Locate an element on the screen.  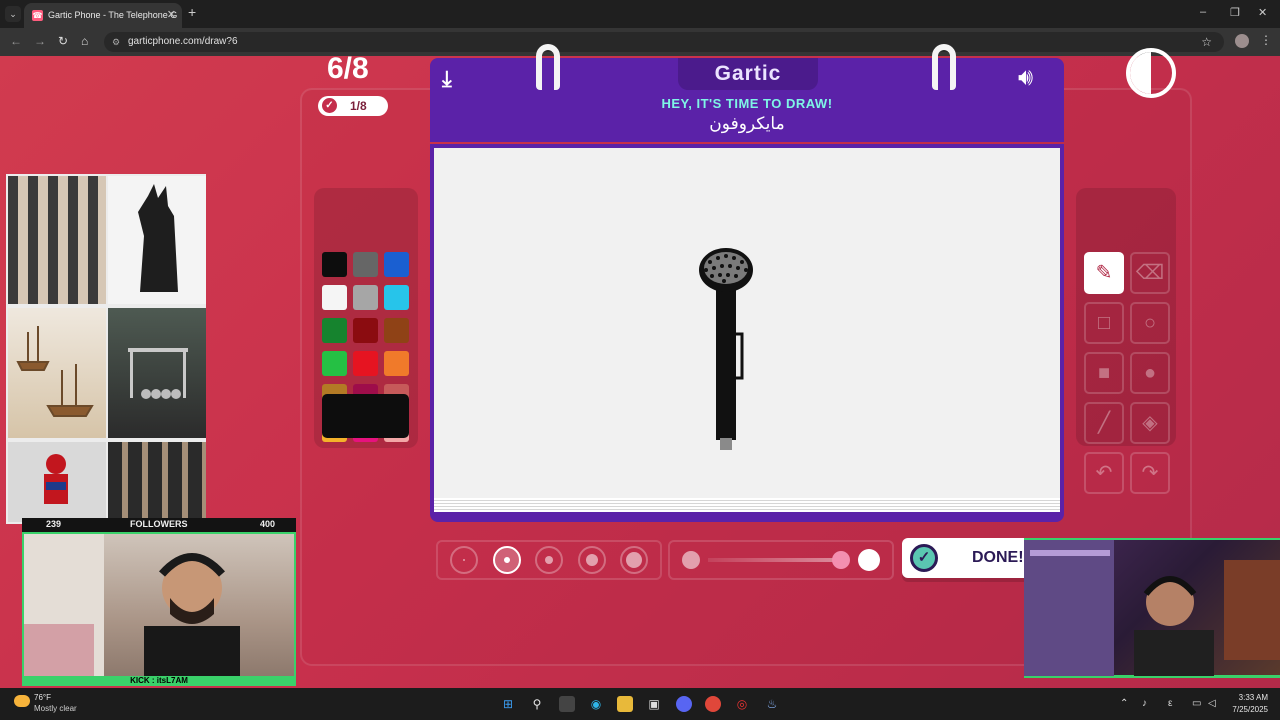
contrast-toggle-icon is located at coordinates (1151, 73).